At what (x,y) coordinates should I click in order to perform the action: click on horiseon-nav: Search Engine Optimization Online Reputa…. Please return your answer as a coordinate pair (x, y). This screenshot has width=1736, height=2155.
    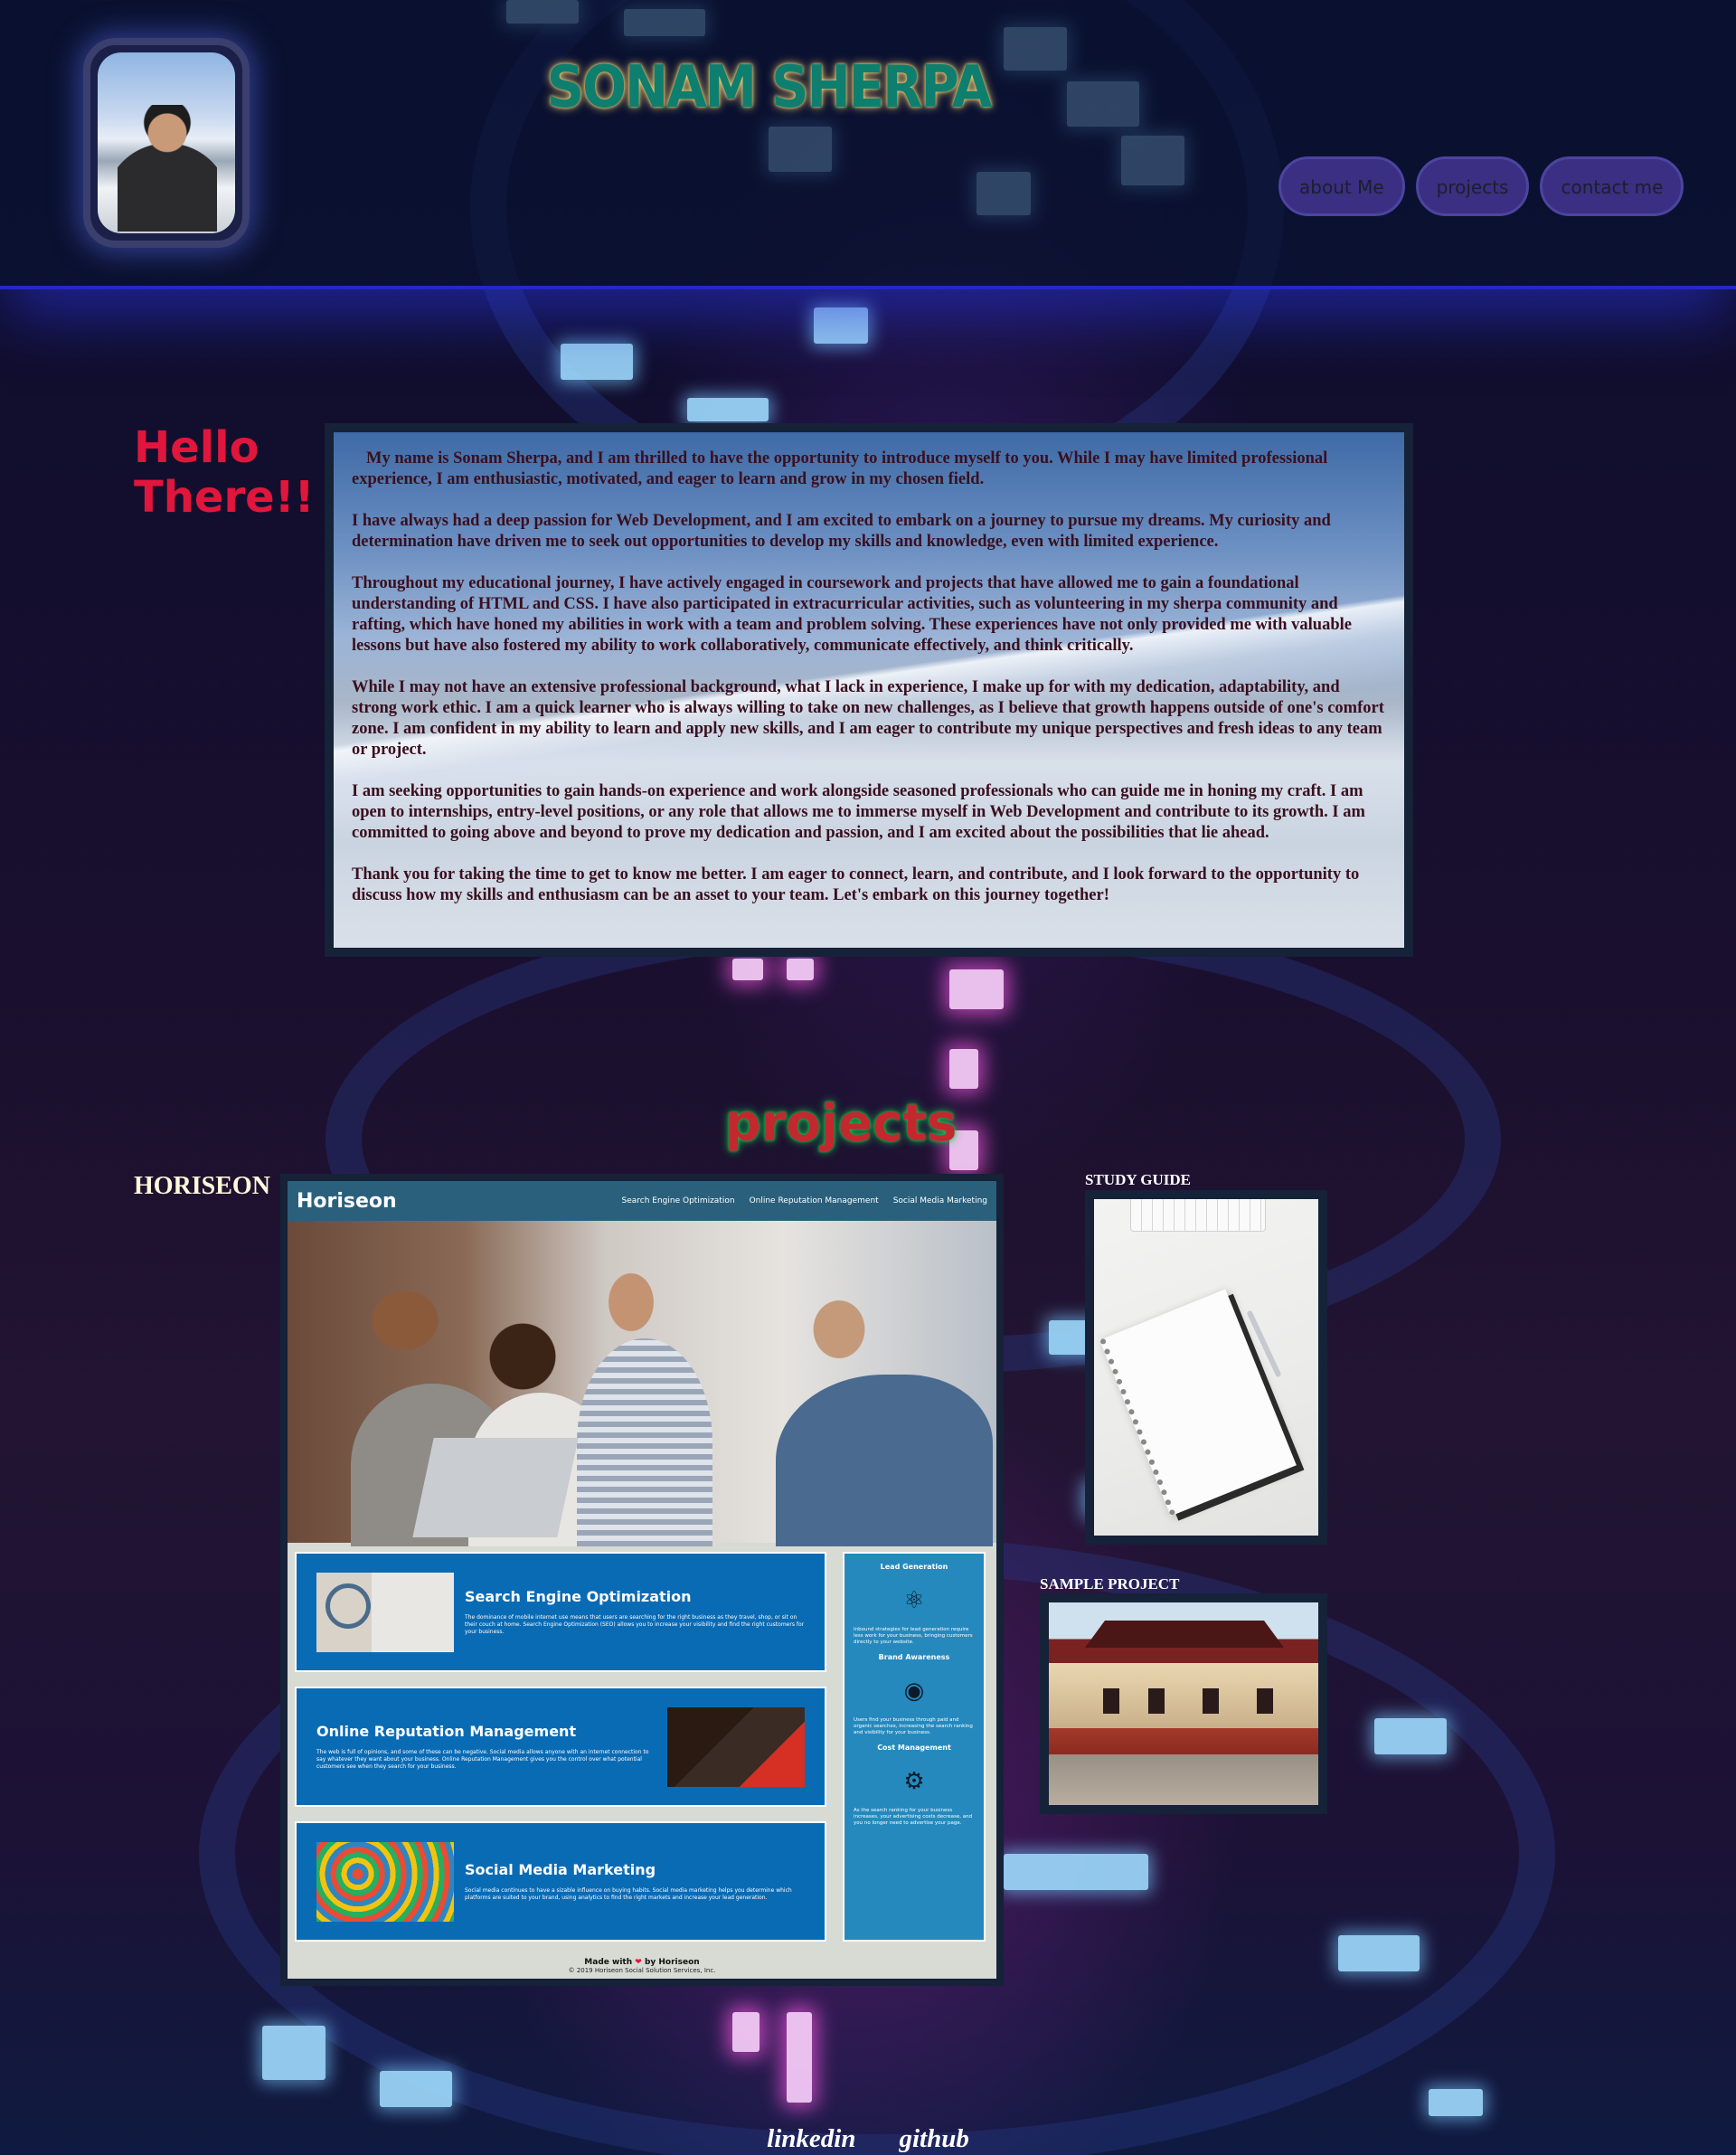
    Looking at the image, I should click on (805, 1201).